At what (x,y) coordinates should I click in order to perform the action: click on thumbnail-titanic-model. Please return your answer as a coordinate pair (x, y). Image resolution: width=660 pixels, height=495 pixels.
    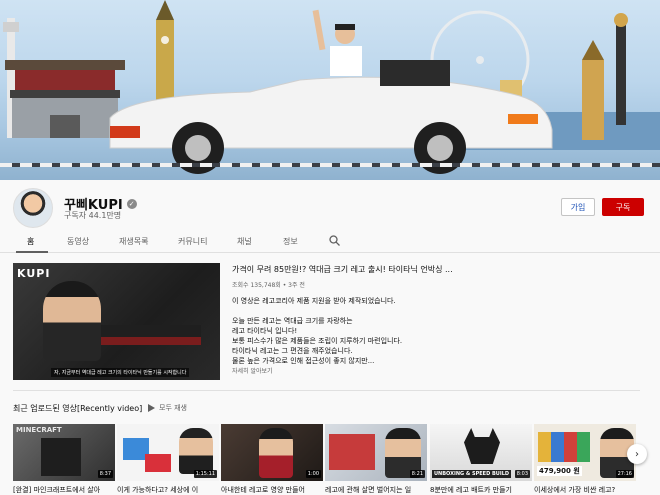
    Looking at the image, I should click on (151, 335).